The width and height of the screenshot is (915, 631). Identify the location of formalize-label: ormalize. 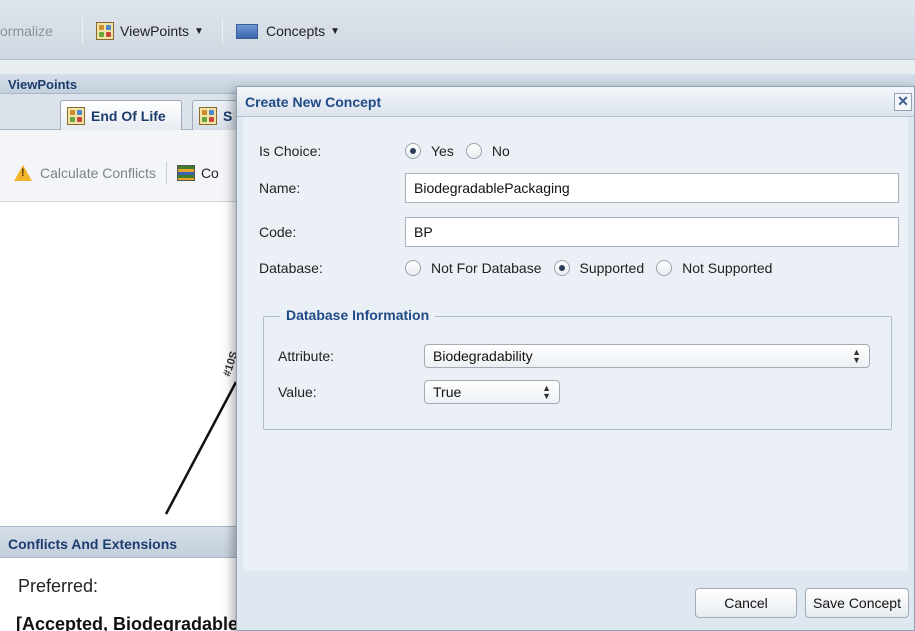
(26, 31).